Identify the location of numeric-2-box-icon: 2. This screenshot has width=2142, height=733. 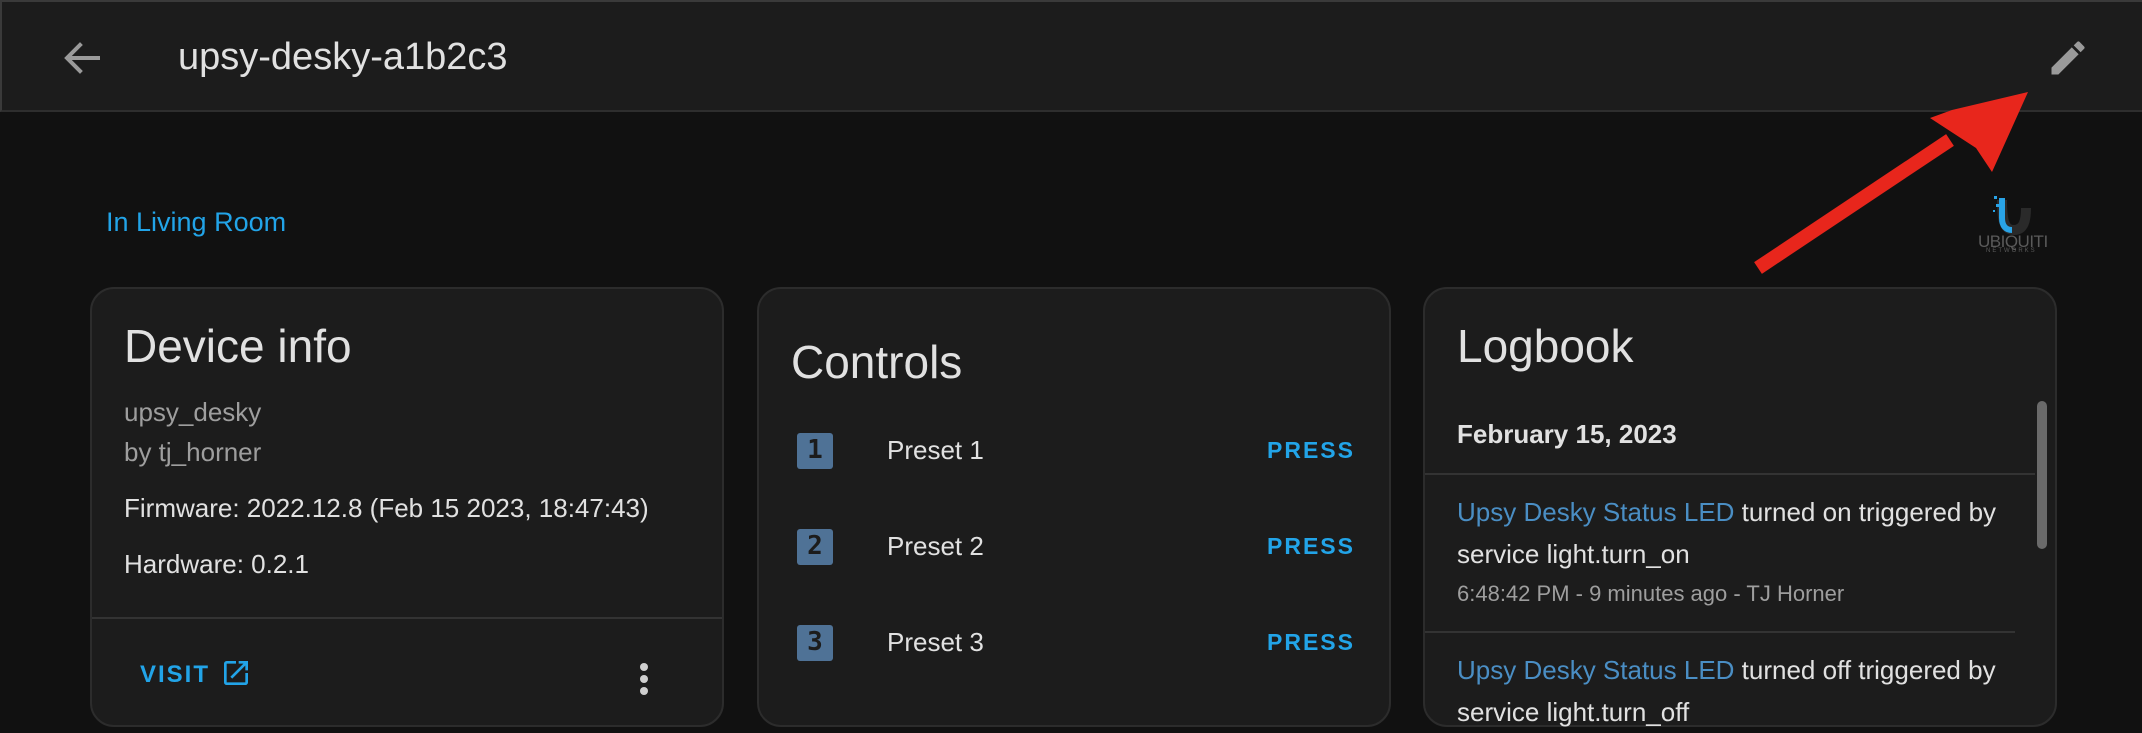
(815, 547).